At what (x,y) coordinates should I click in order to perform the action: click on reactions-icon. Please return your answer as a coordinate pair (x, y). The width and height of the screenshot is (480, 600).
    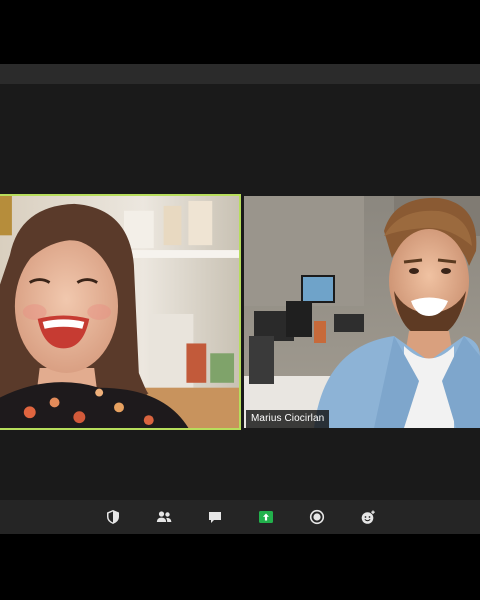
    Looking at the image, I should click on (368, 517).